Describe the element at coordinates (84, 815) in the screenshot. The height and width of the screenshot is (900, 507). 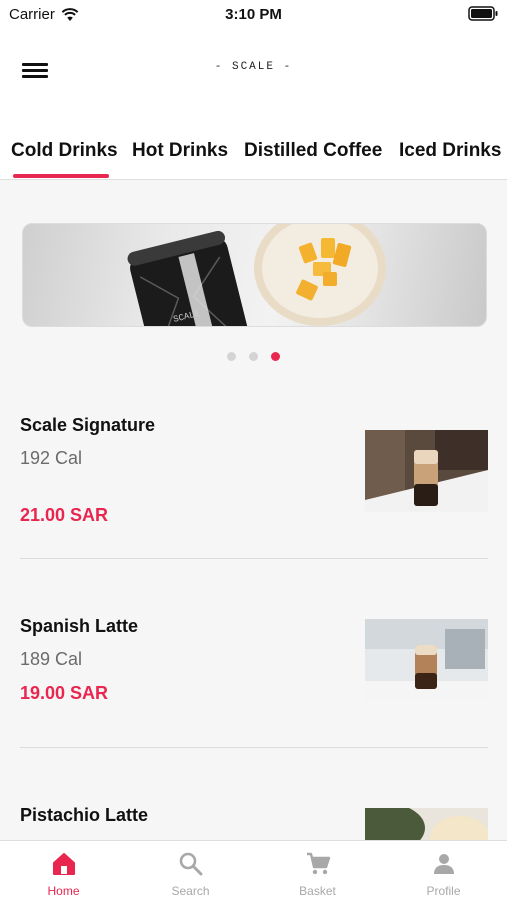
I see `item-name: Pistachio Latte` at that location.